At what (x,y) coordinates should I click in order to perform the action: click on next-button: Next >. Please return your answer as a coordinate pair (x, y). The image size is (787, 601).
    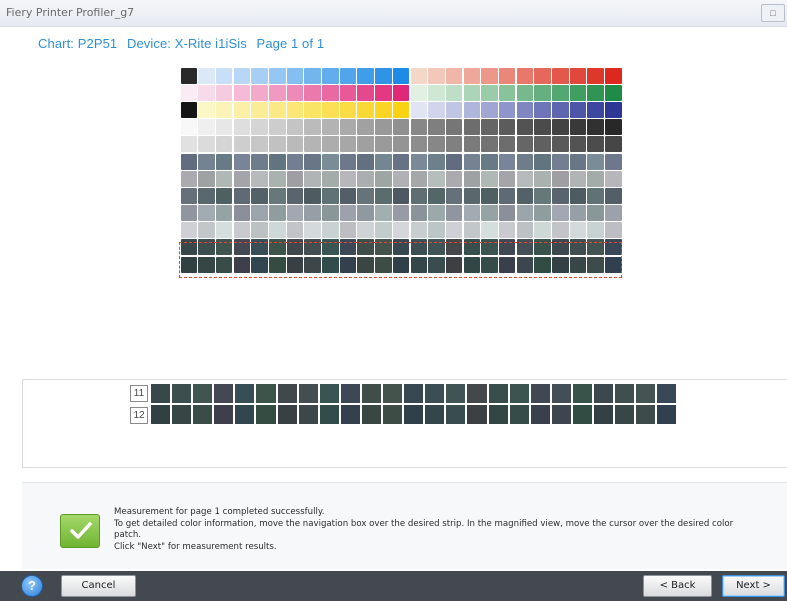
    Looking at the image, I should click on (753, 586).